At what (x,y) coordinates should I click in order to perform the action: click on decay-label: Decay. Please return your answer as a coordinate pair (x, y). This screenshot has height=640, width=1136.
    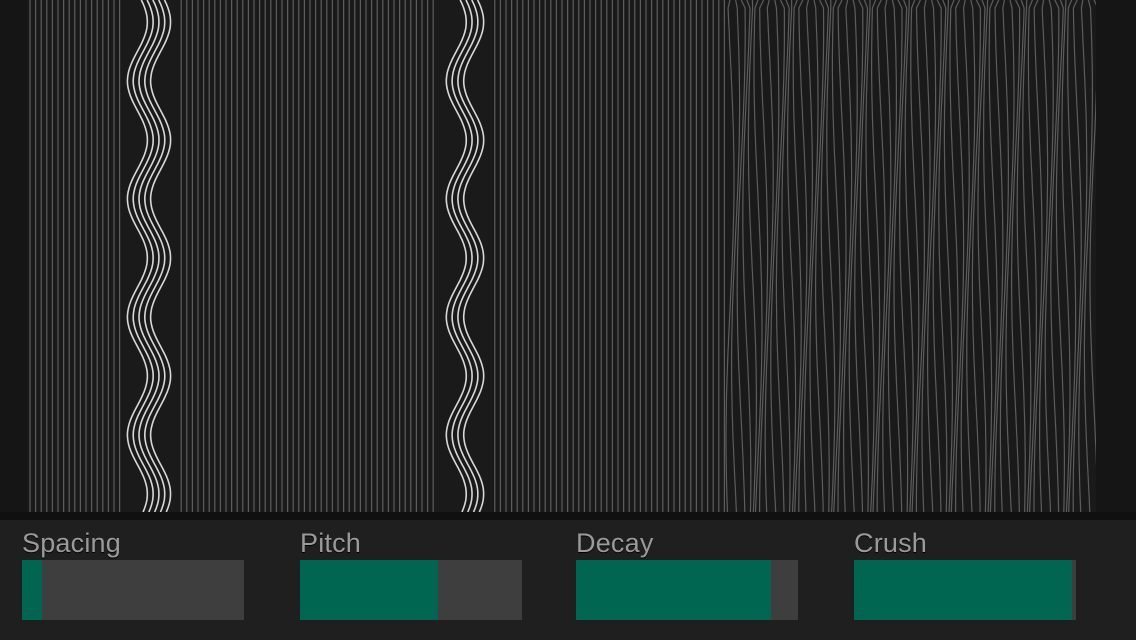
    Looking at the image, I should click on (615, 543).